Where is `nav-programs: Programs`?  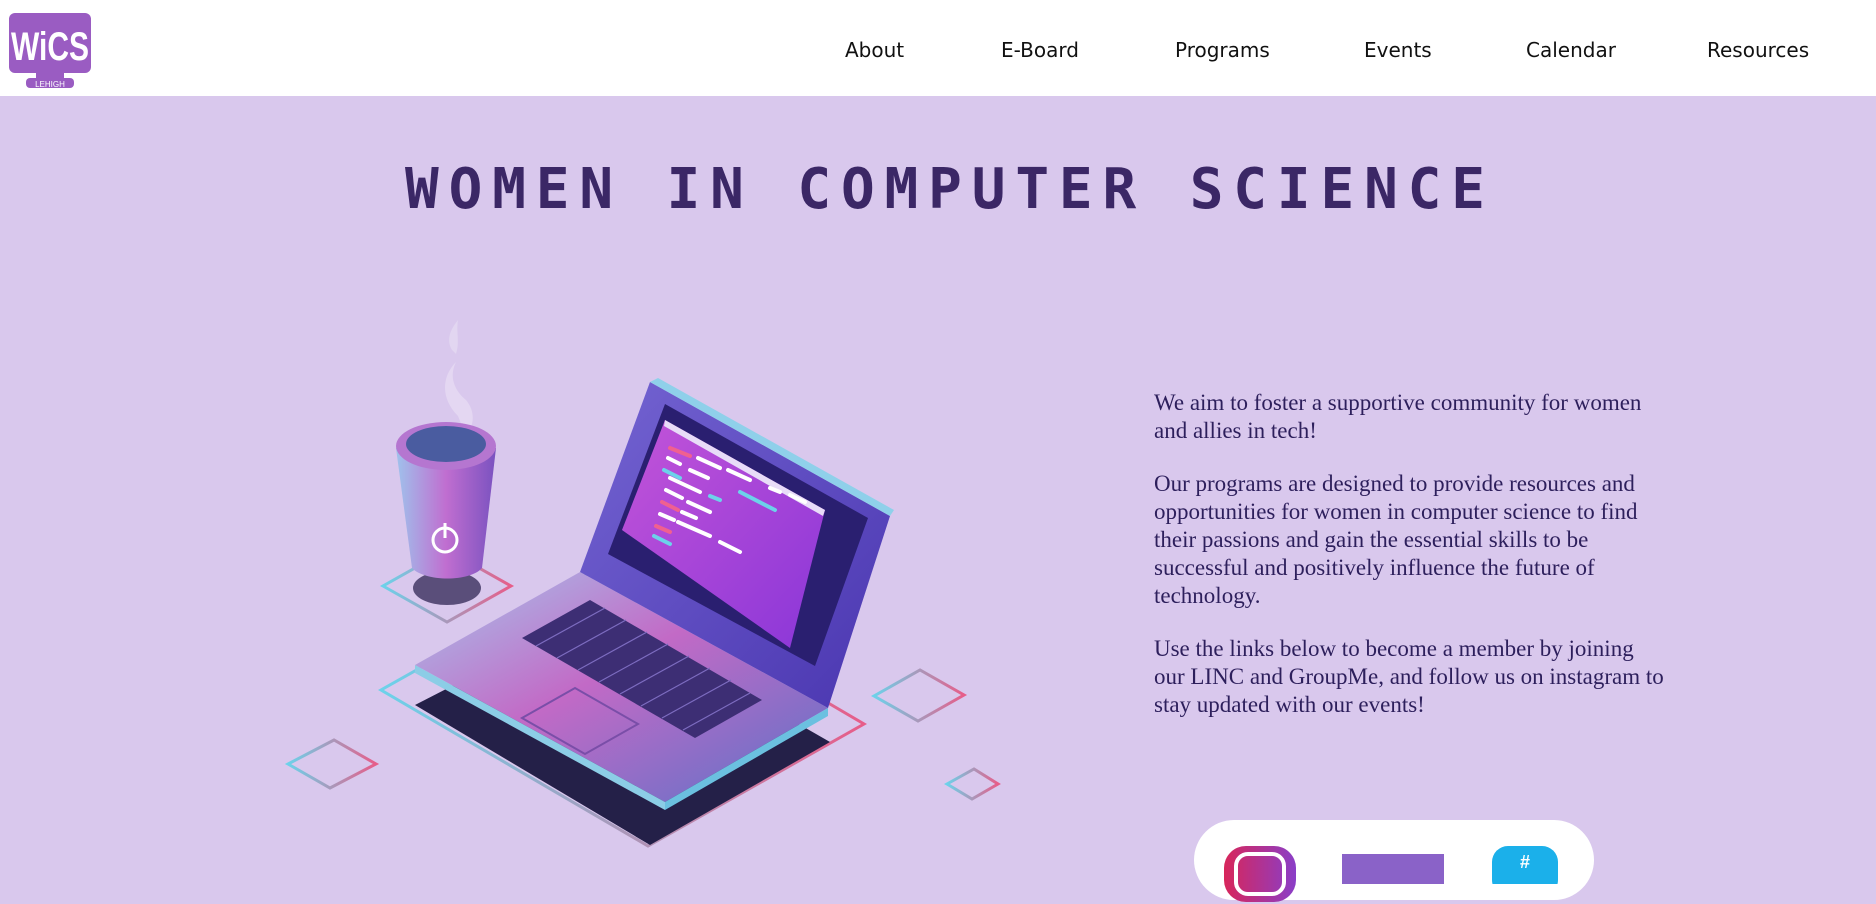
nav-programs: Programs is located at coordinates (1222, 50).